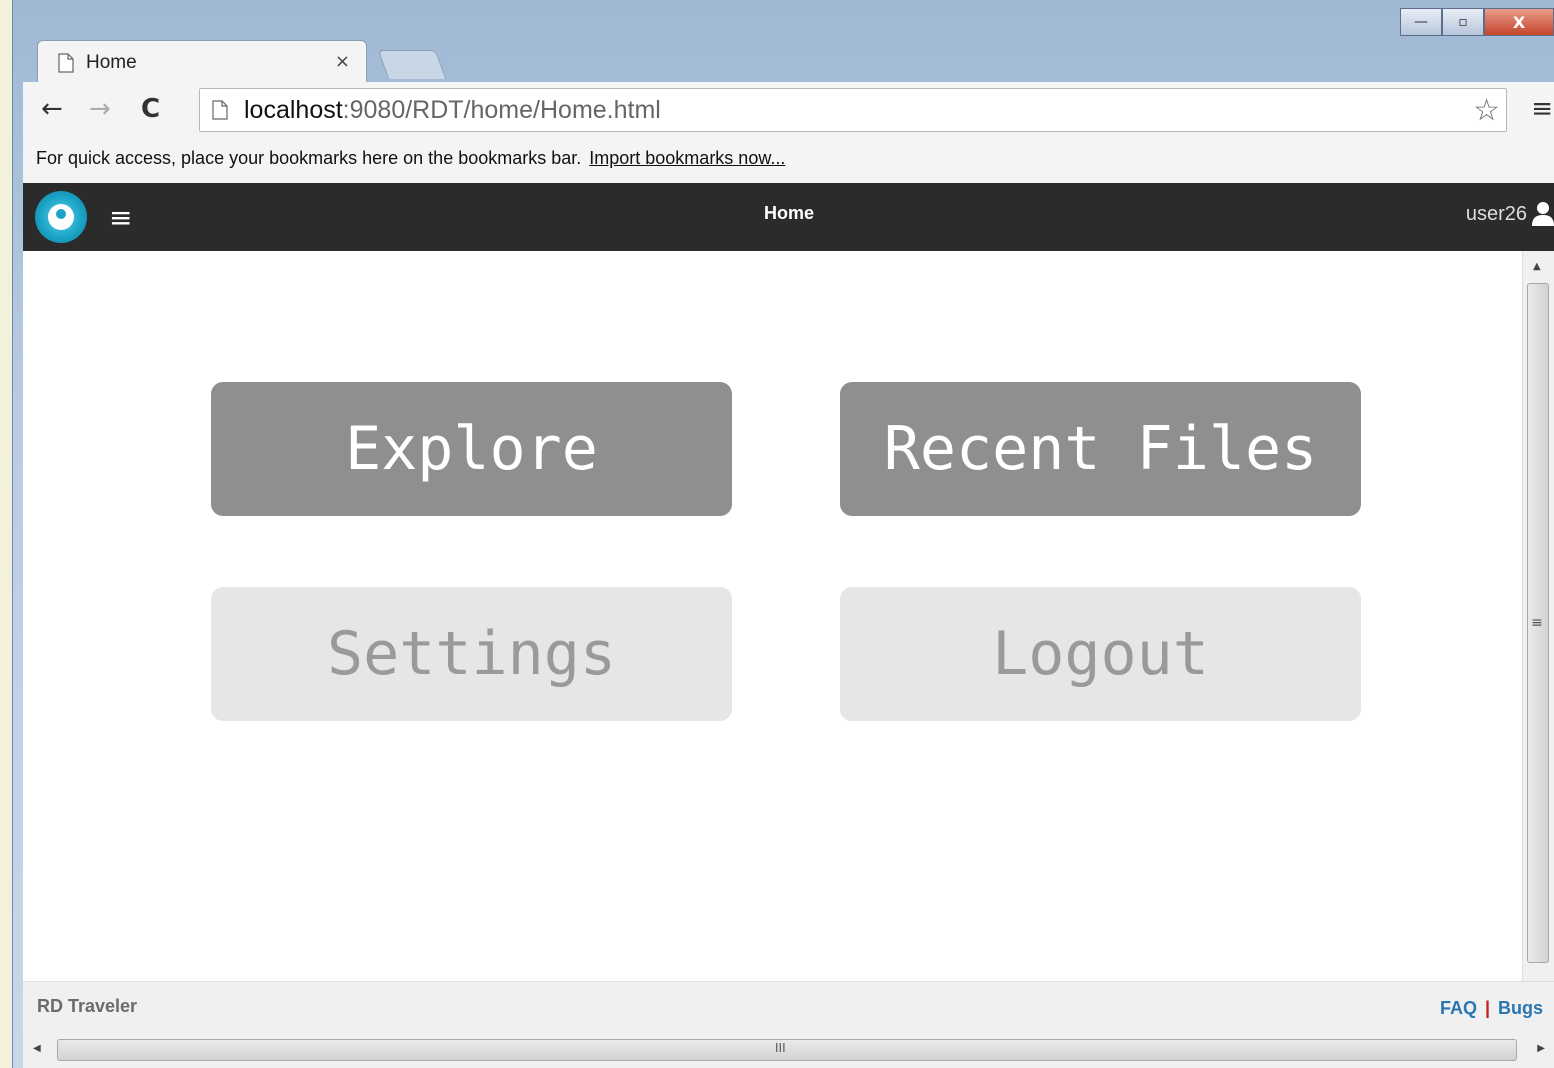 The width and height of the screenshot is (1554, 1068). Describe the element at coordinates (1486, 110) in the screenshot. I see `star-icon: ☆` at that location.